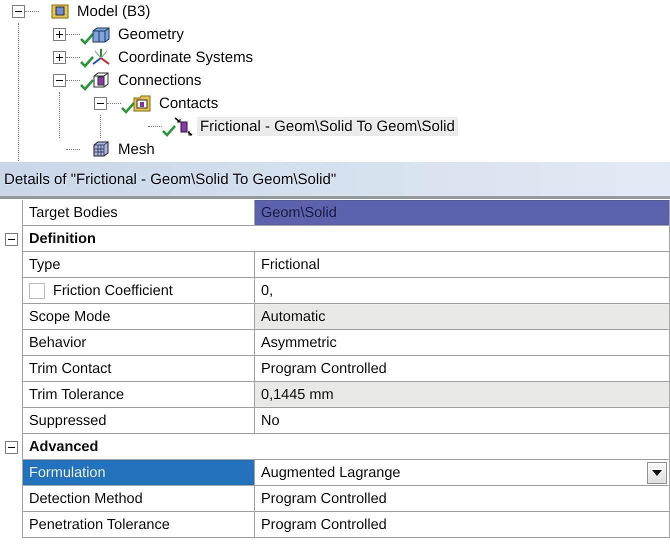  Describe the element at coordinates (101, 80) in the screenshot. I see `connections-icon` at that location.